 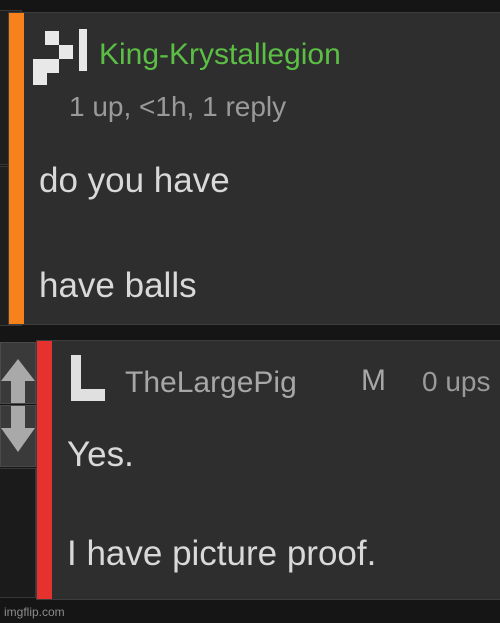 What do you see at coordinates (18, 381) in the screenshot?
I see `upvote-arrow-icon` at bounding box center [18, 381].